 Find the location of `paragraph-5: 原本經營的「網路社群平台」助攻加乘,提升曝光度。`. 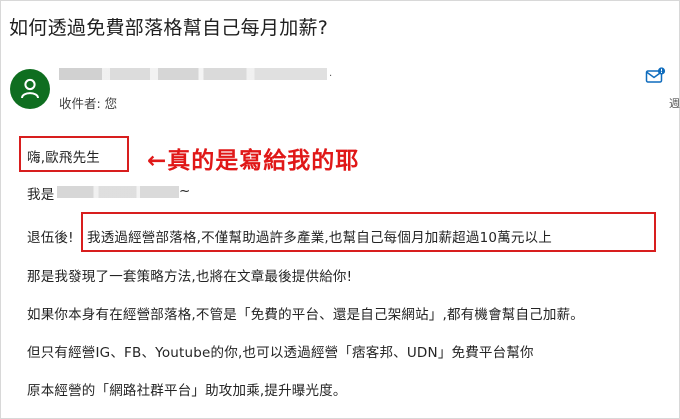

paragraph-5: 原本經營的「網路社群平台」助攻加乘,提升曝光度。 is located at coordinates (187, 391).